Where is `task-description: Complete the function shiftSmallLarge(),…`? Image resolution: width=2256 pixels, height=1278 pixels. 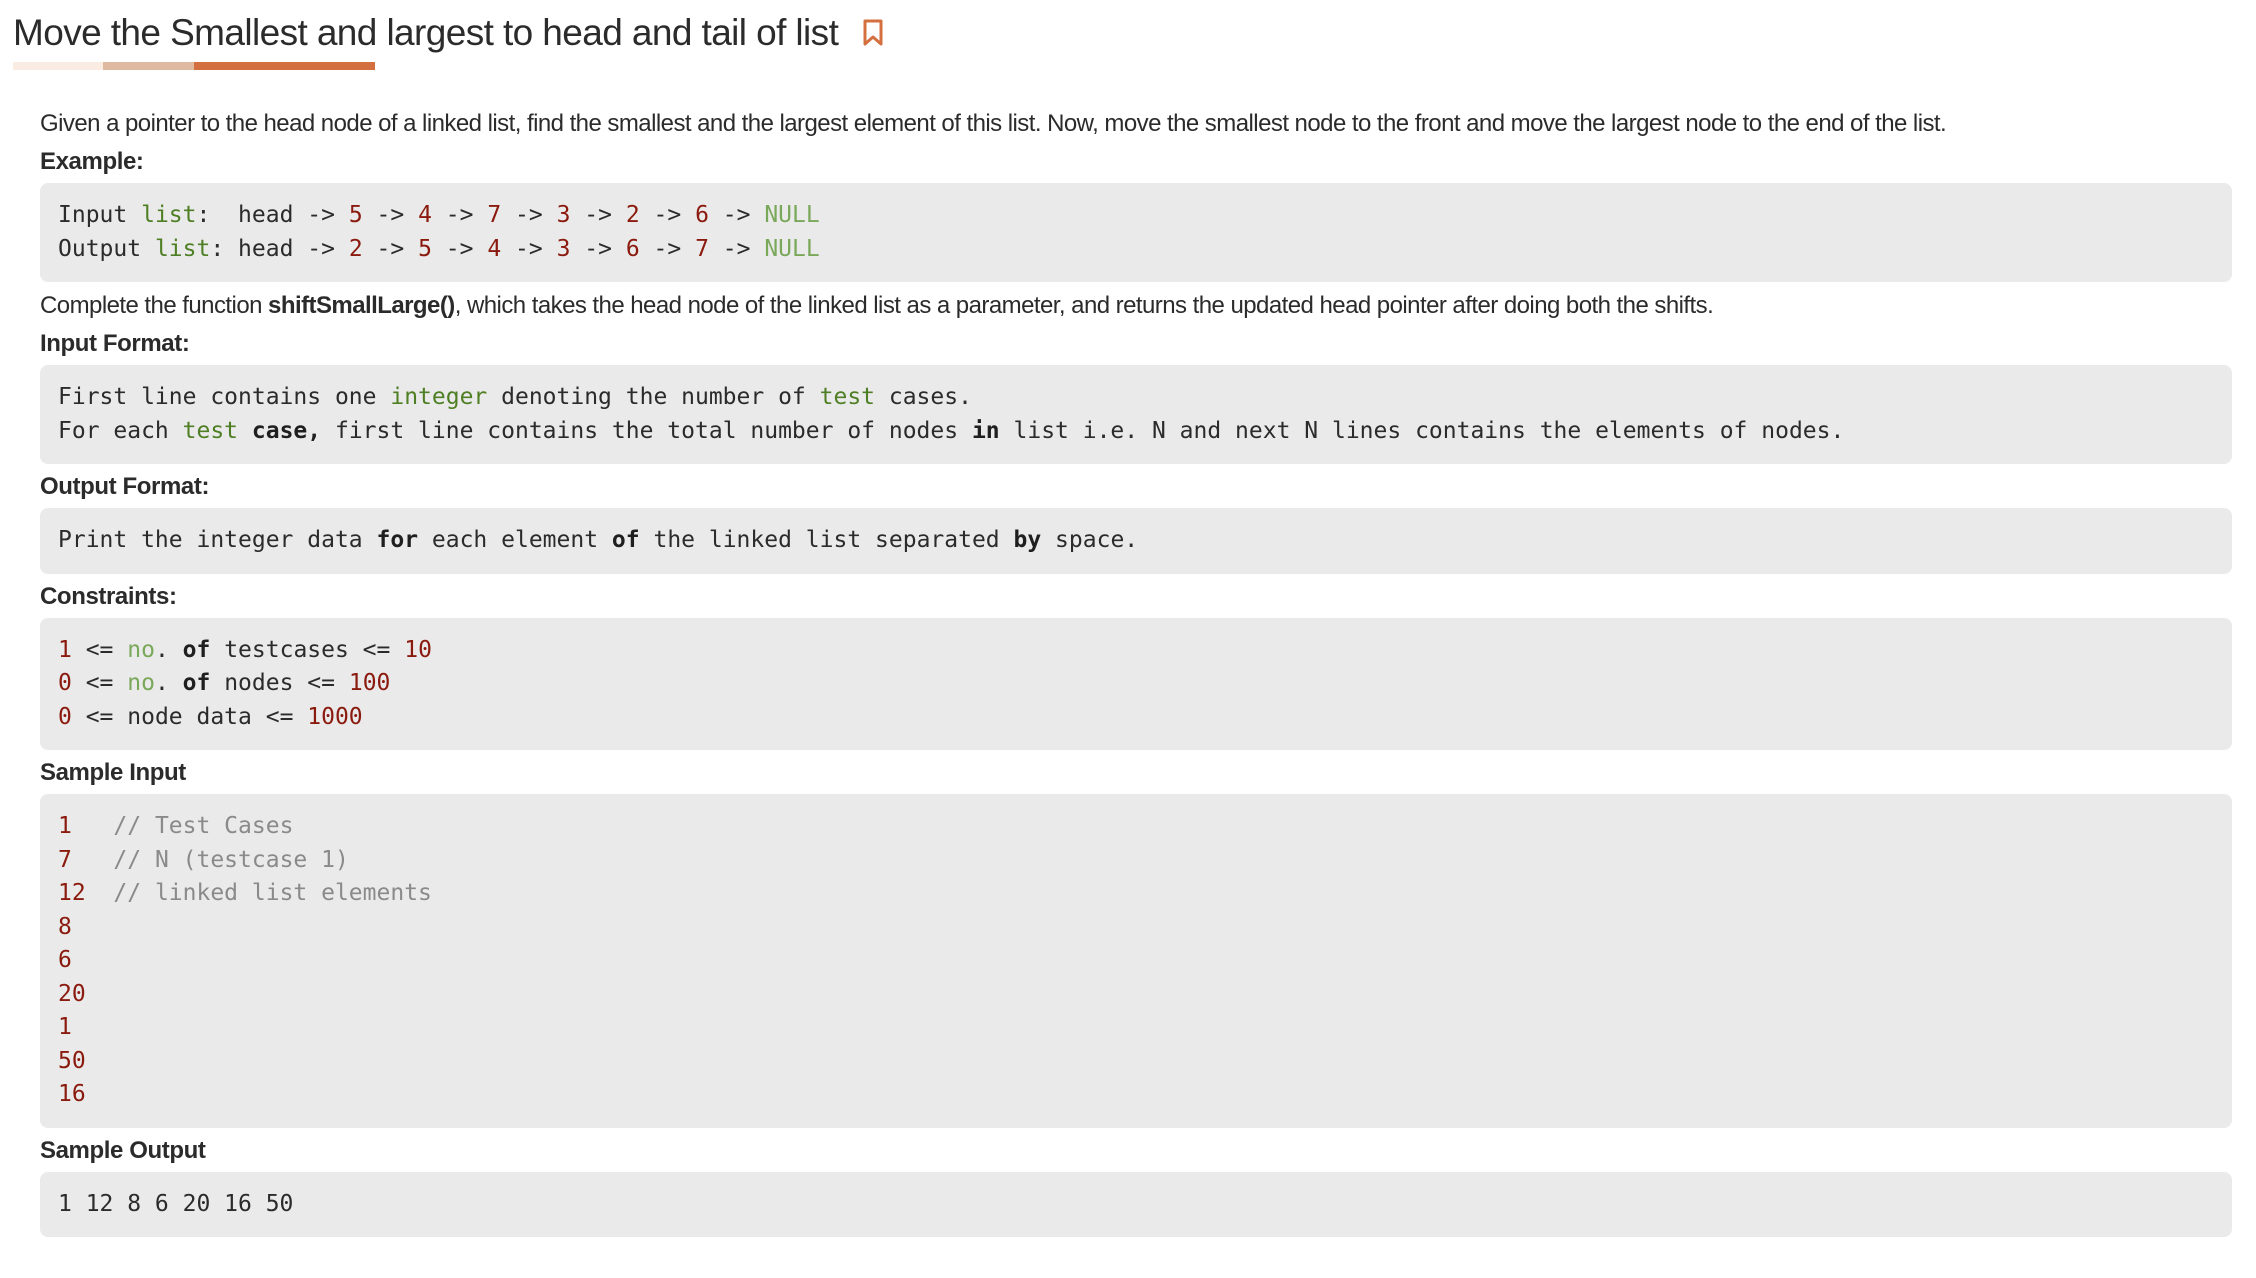
task-description: Complete the function shiftSmallLarge(),… is located at coordinates (1136, 305).